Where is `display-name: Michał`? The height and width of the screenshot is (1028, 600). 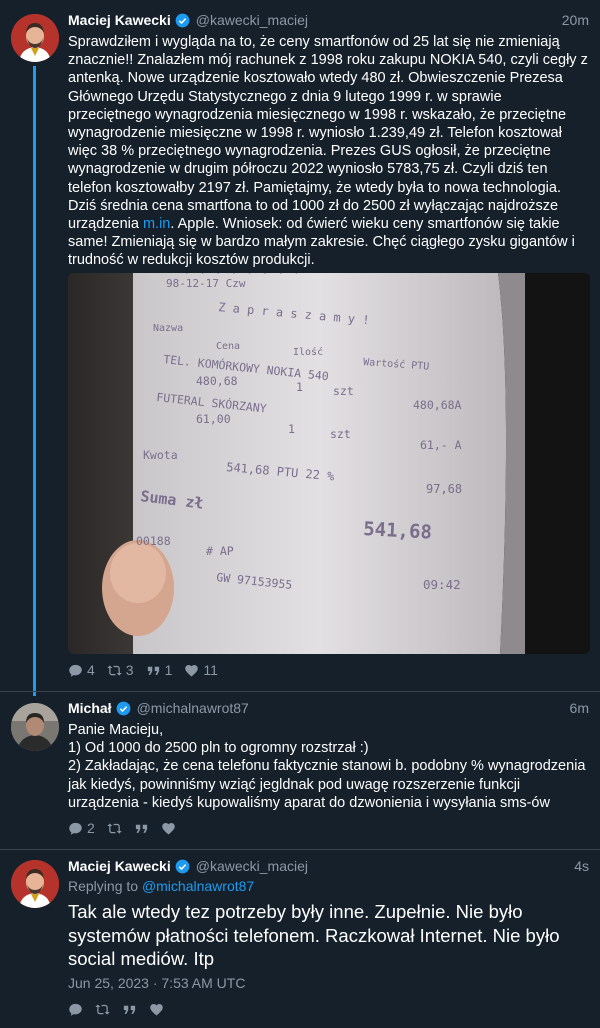
display-name: Michał is located at coordinates (90, 708).